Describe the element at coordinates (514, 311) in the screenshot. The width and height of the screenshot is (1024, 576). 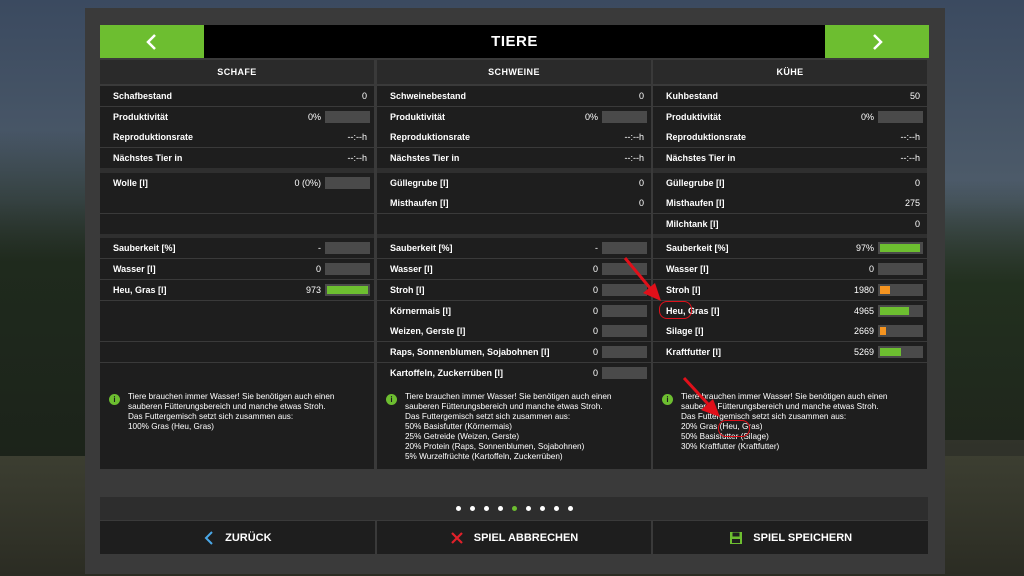
I see `stat-row: Körnermais [l] 0` at that location.